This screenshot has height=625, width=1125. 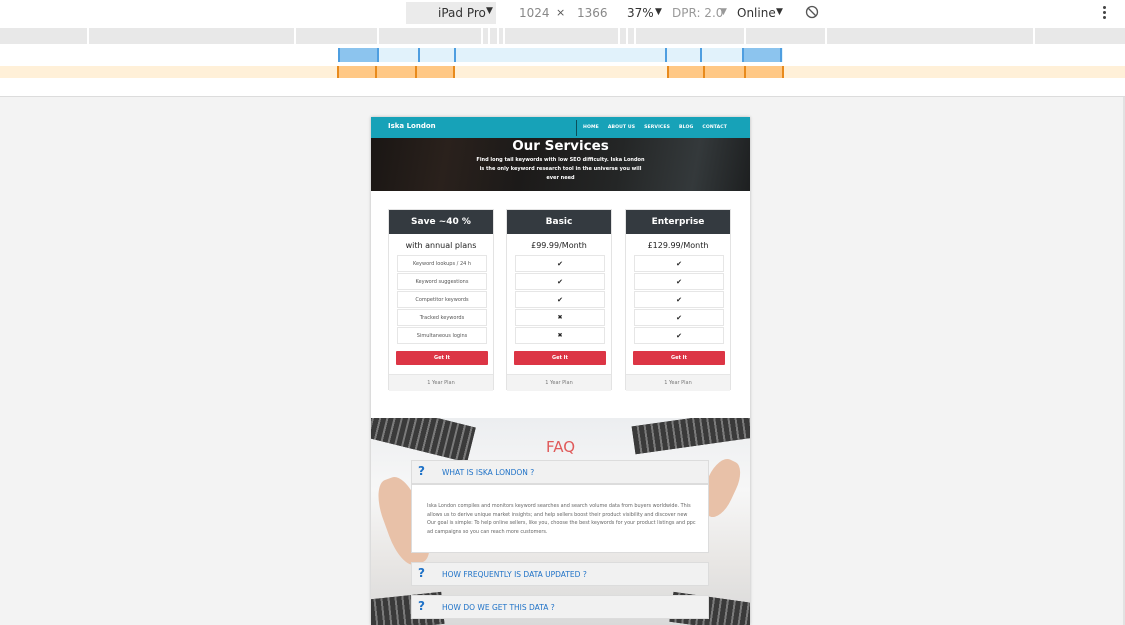 What do you see at coordinates (442, 281) in the screenshot?
I see `feature-row: Keyword suggestions` at bounding box center [442, 281].